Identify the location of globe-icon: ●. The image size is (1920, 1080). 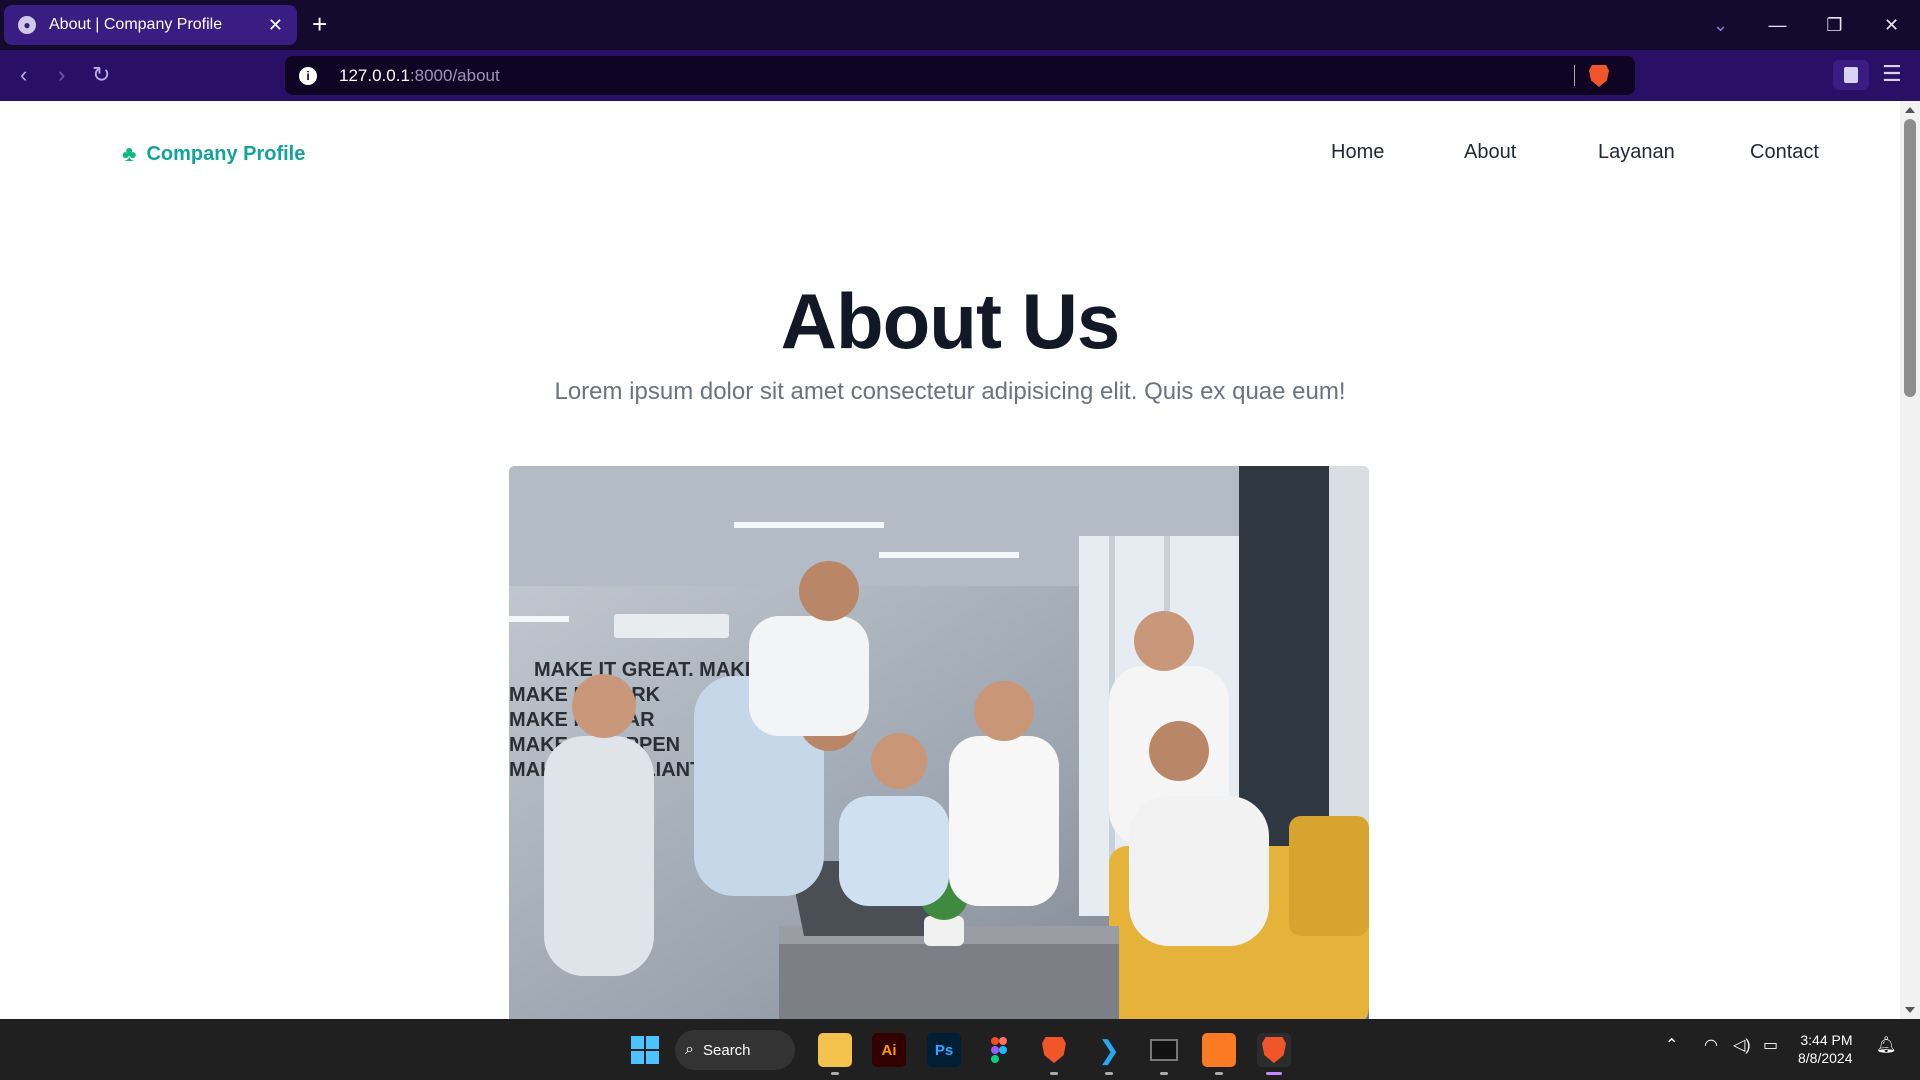
(27, 25).